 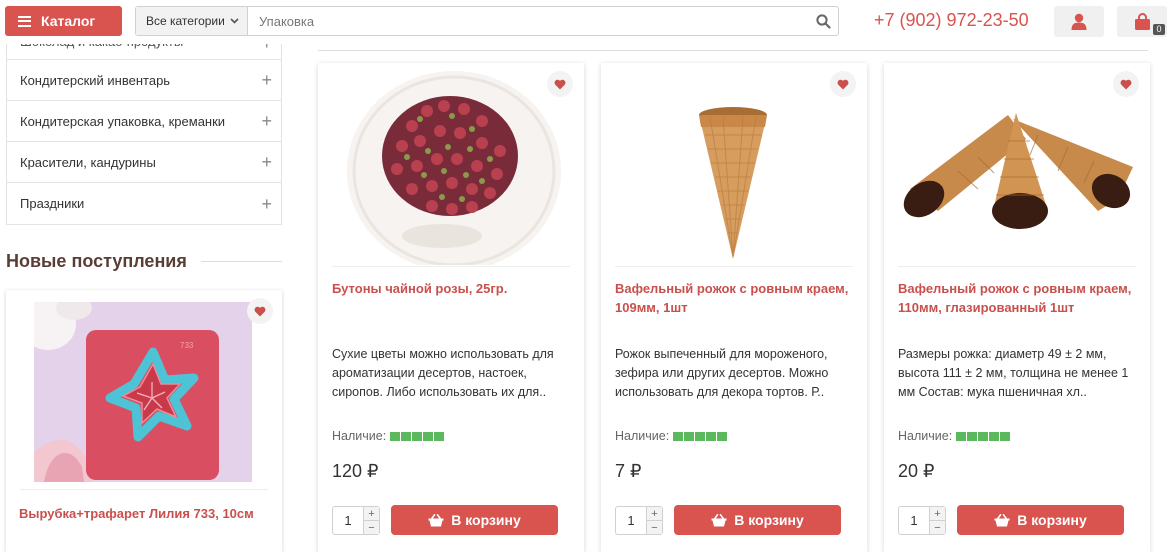 What do you see at coordinates (95, 80) in the screenshot?
I see `sidebar-item-label: Кондитерский инвентарь` at bounding box center [95, 80].